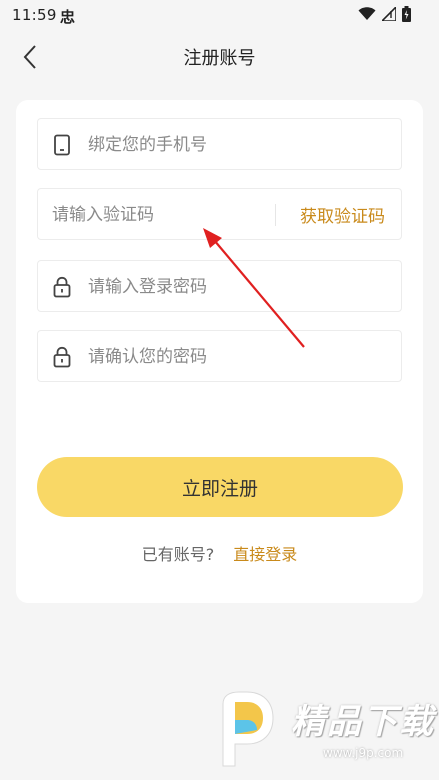 This screenshot has height=780, width=439. What do you see at coordinates (68, 17) in the screenshot?
I see `app-notification-icon: 忠` at bounding box center [68, 17].